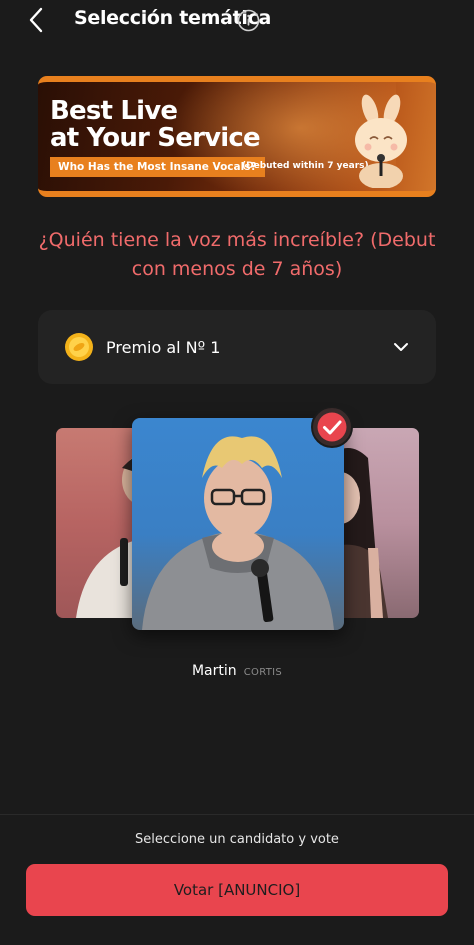  Describe the element at coordinates (114, 111) in the screenshot. I see `banner-headline-line1: Best Live` at that location.